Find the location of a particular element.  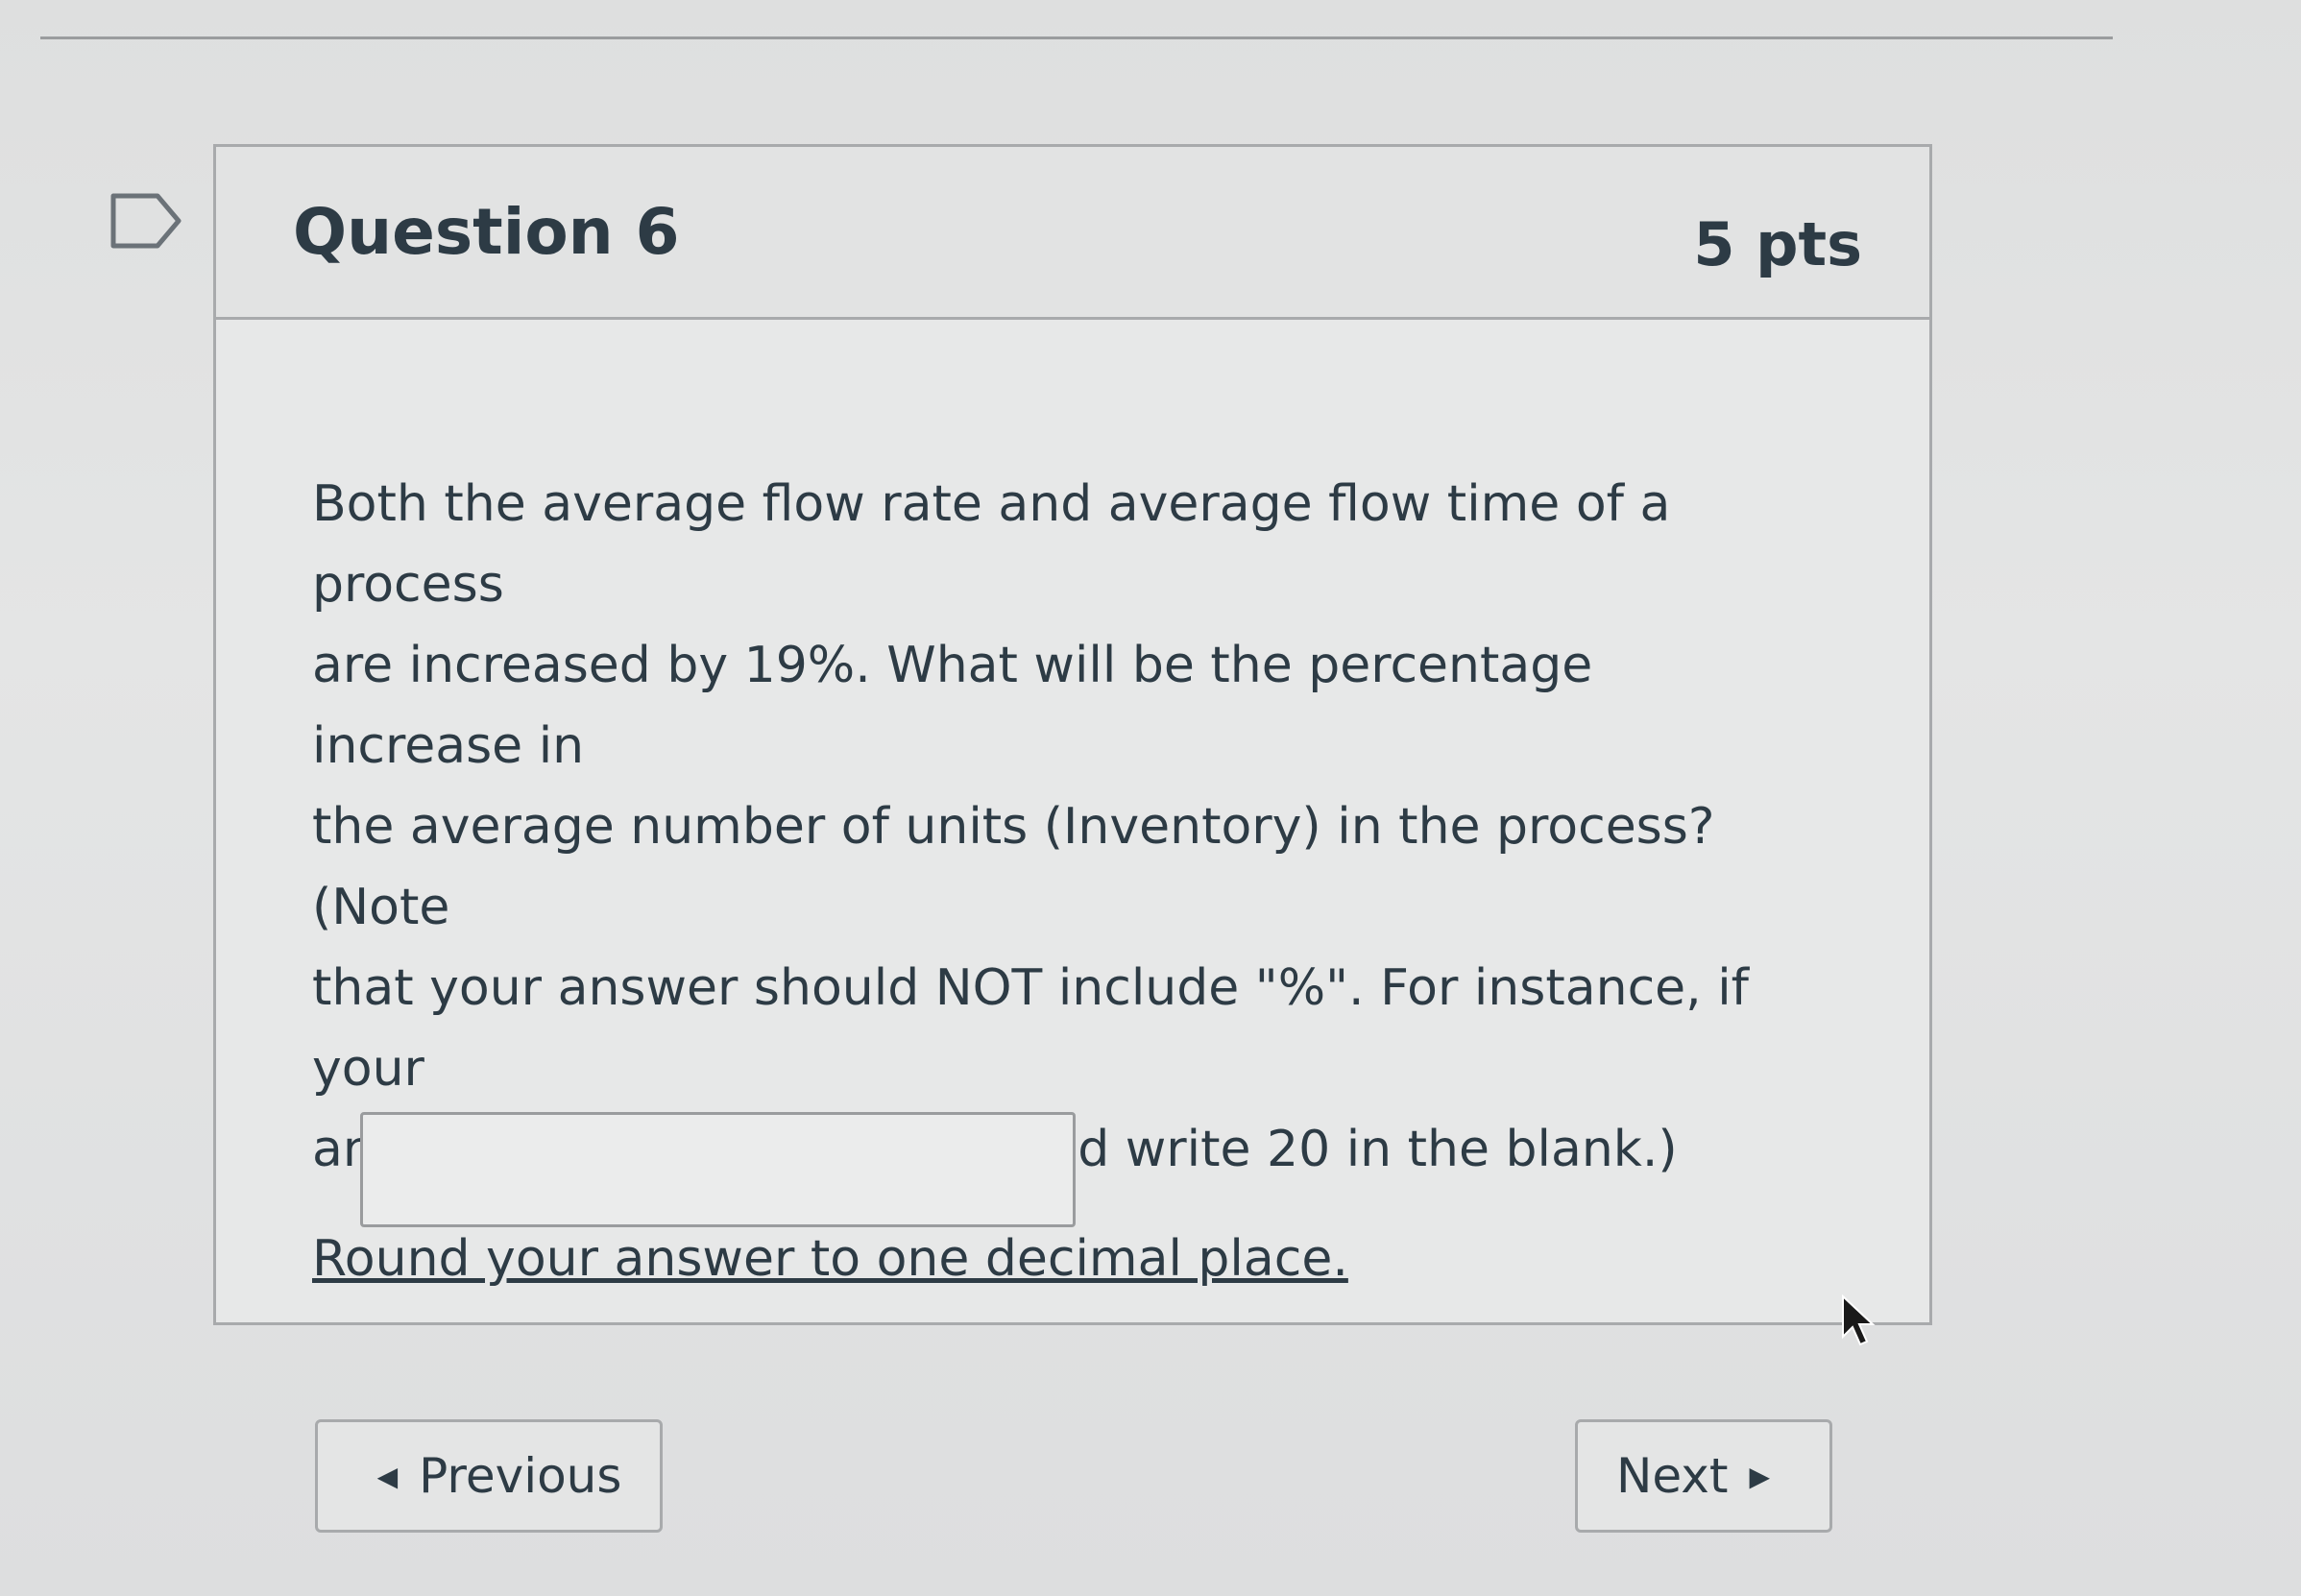

flag-icon is located at coordinates (145, 221).